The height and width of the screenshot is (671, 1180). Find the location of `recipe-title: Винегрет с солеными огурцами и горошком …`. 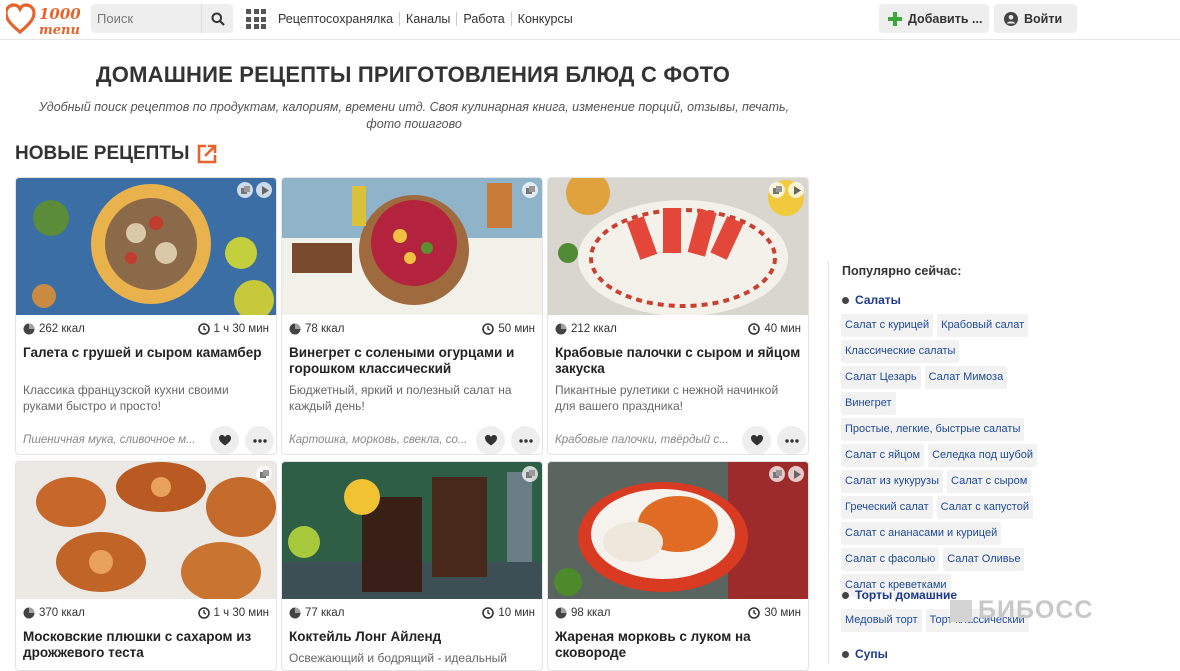

recipe-title: Винегрет с солеными огурцами и горошком … is located at coordinates (412, 361).